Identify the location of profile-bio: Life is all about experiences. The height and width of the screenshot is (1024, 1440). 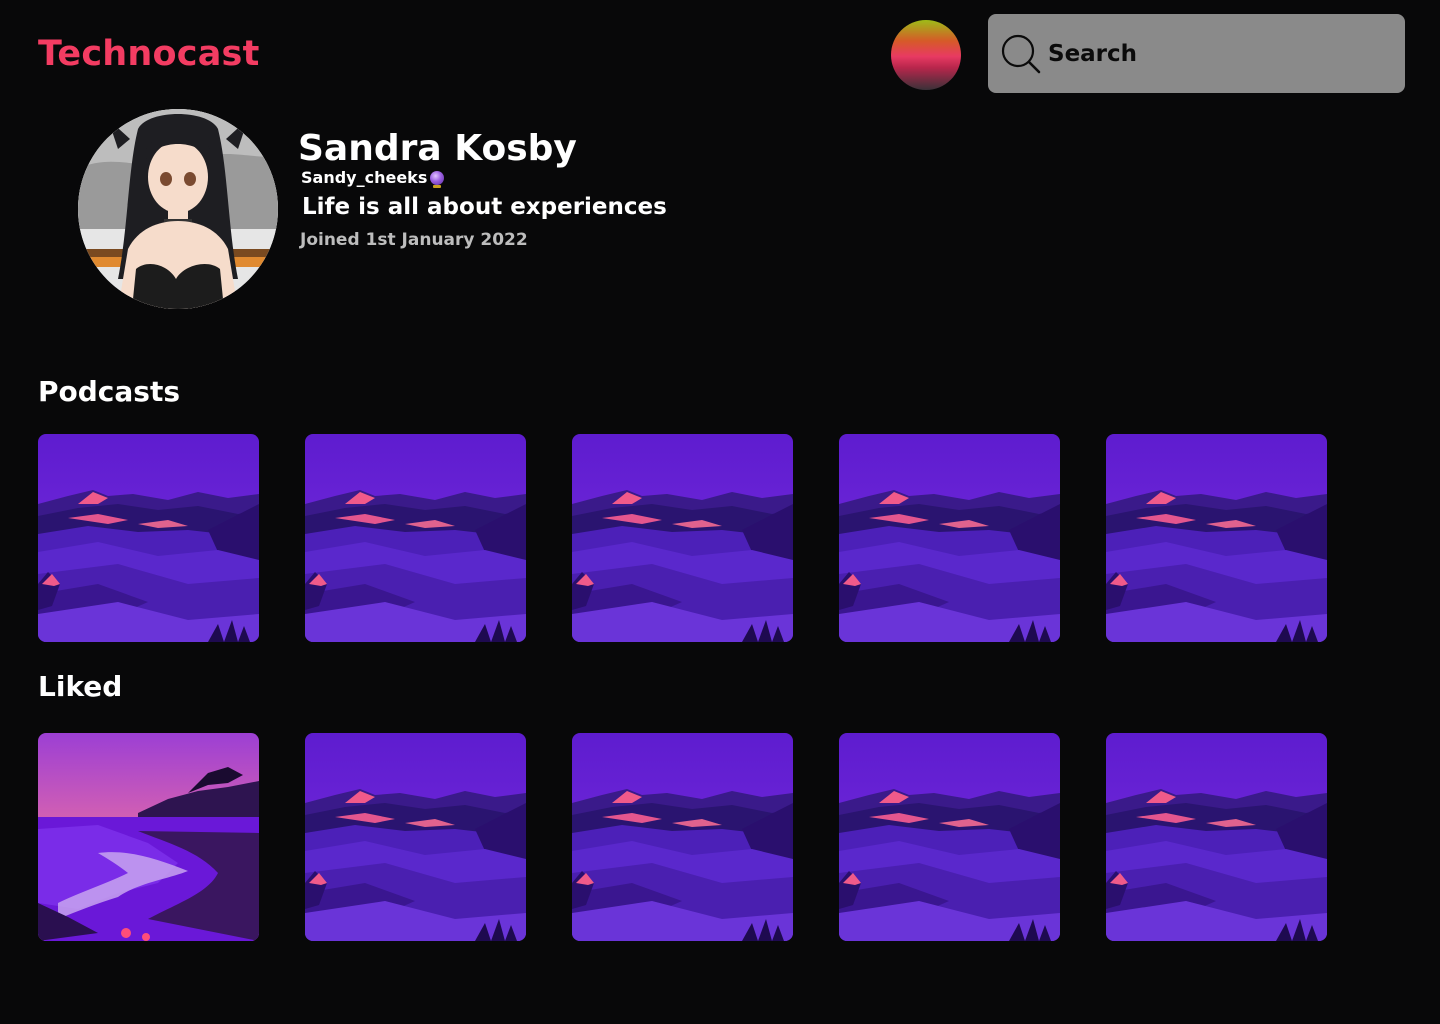
(484, 207).